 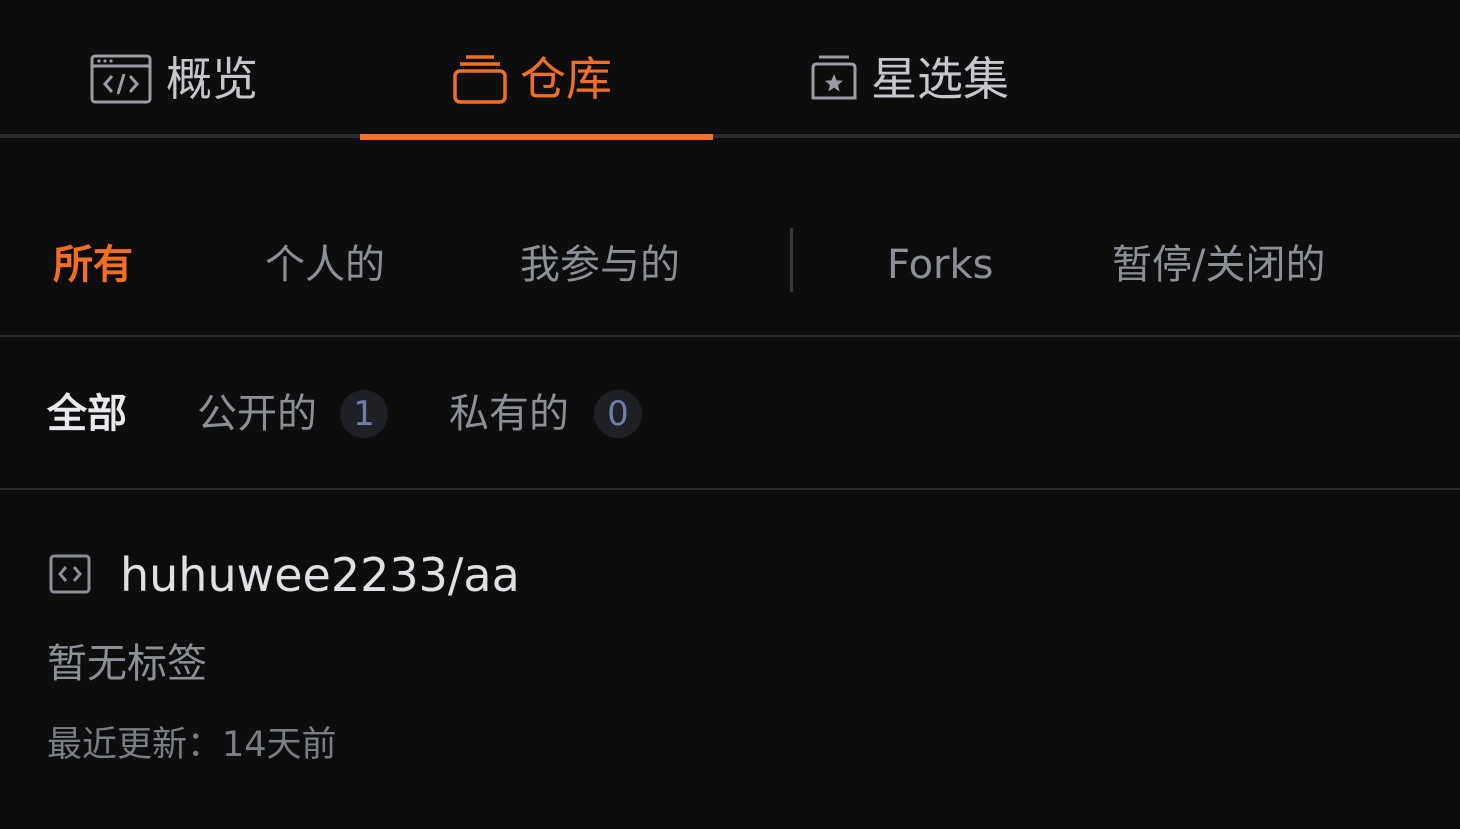 I want to click on repo-tags: 暂无标签, so click(x=127, y=664).